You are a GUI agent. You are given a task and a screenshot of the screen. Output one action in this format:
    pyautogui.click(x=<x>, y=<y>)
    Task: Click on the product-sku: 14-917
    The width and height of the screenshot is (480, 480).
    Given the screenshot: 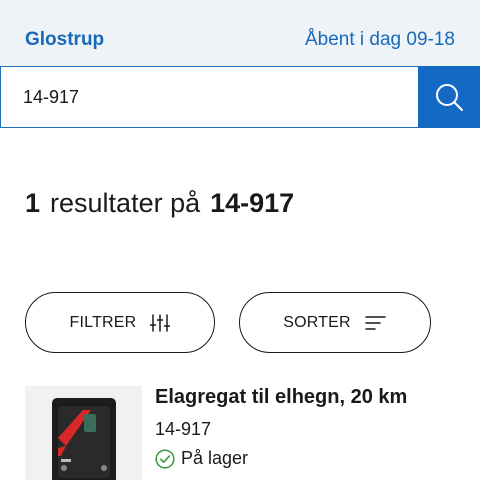 What is the action you would take?
    pyautogui.click(x=183, y=429)
    